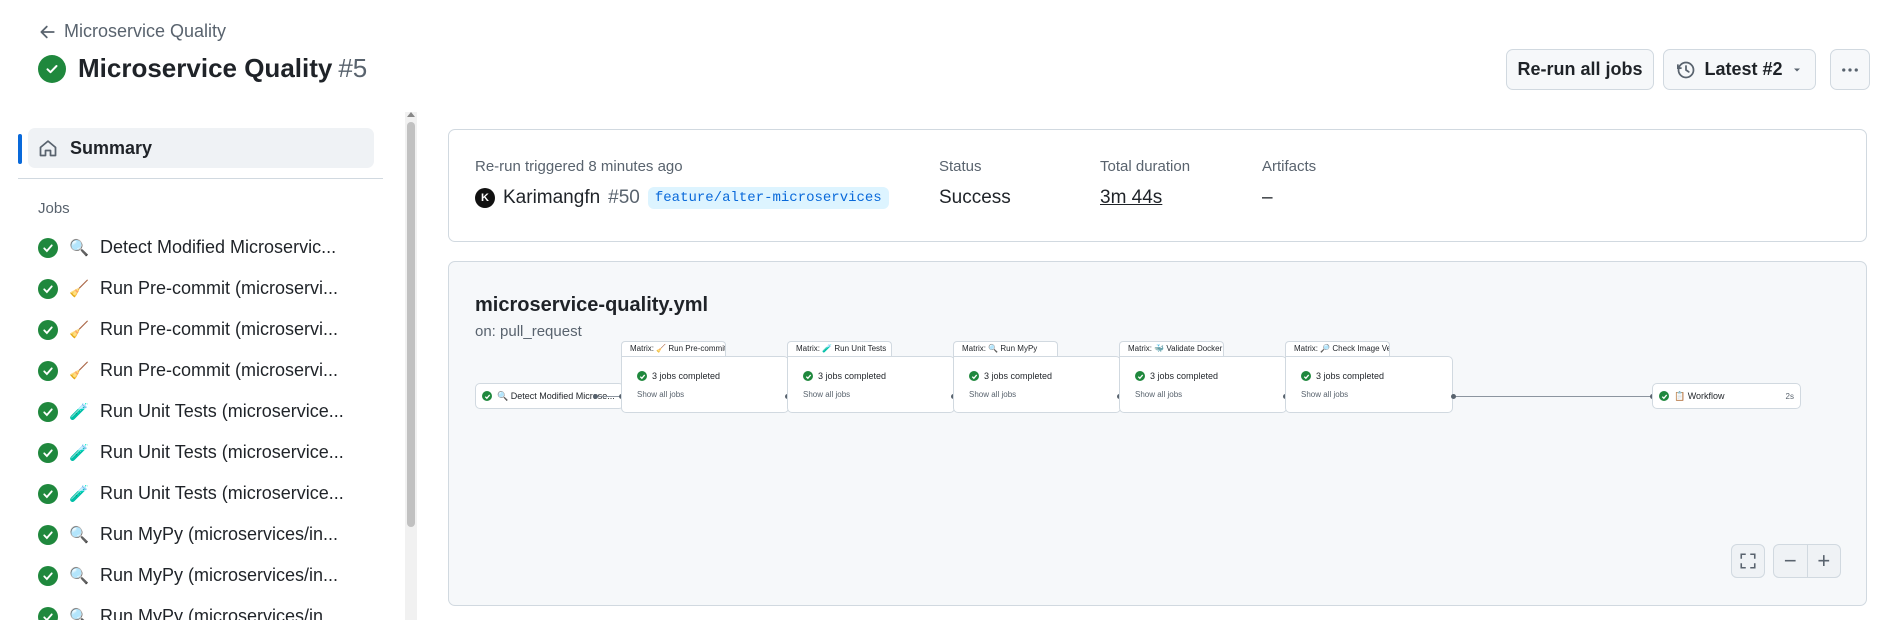  I want to click on fullscreen-button, so click(1748, 561).